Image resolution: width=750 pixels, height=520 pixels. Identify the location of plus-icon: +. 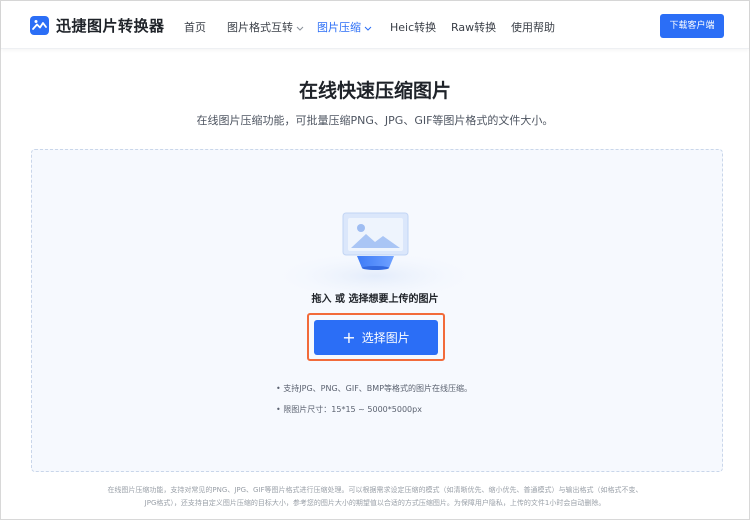
(349, 337).